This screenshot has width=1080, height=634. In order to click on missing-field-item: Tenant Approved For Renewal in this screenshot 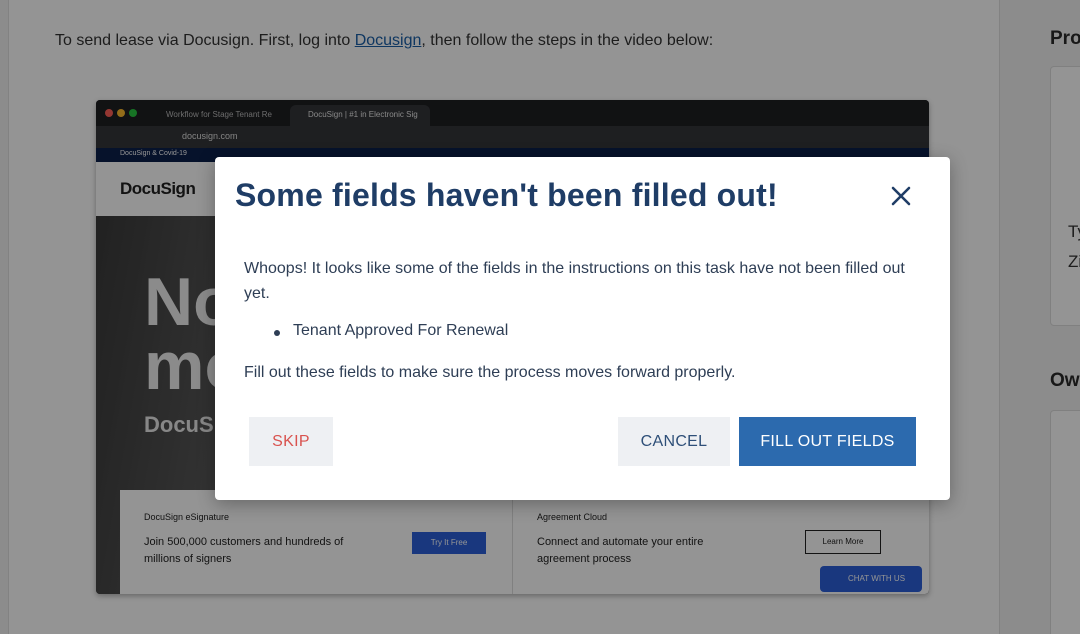, I will do `click(390, 331)`.